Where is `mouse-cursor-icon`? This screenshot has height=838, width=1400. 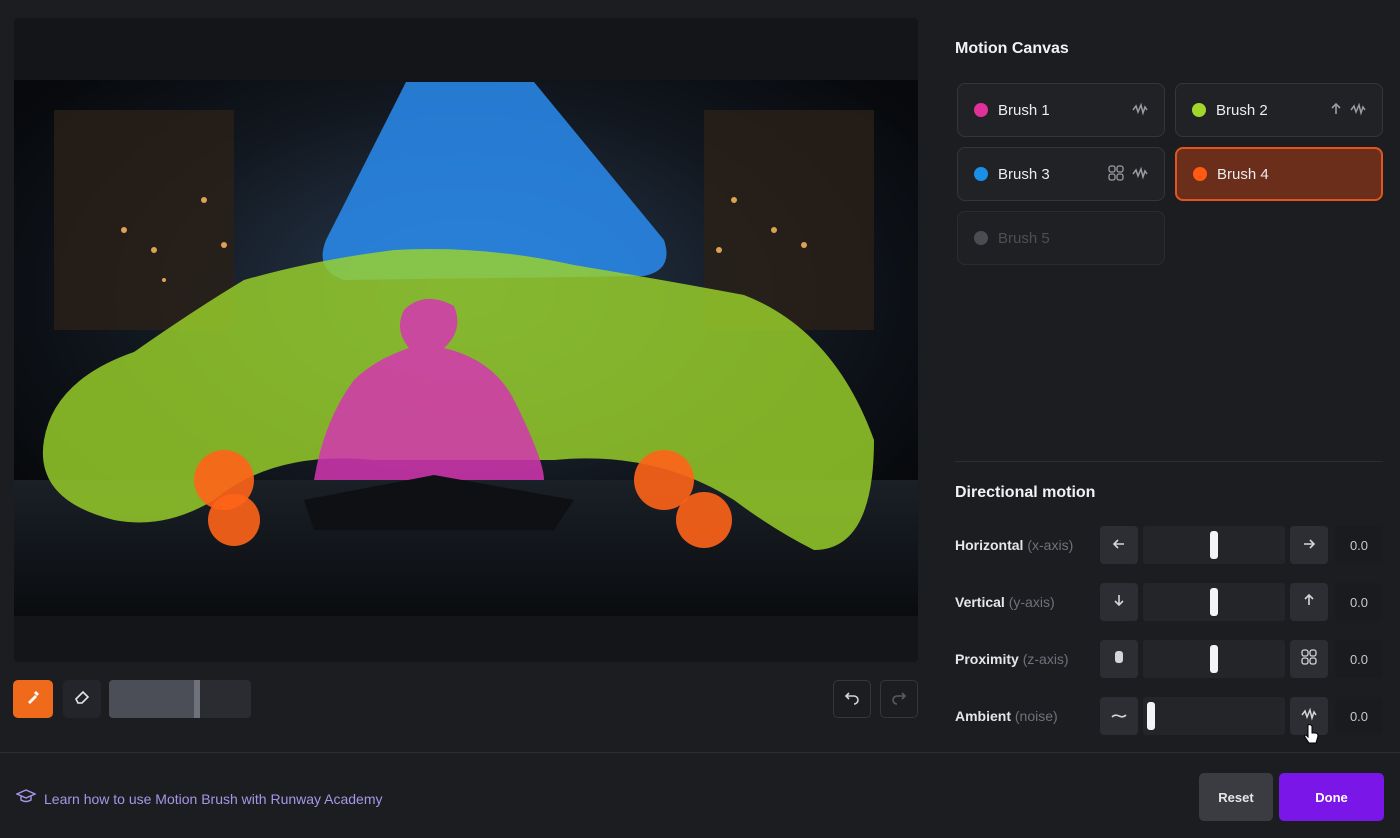
mouse-cursor-icon is located at coordinates (1311, 734).